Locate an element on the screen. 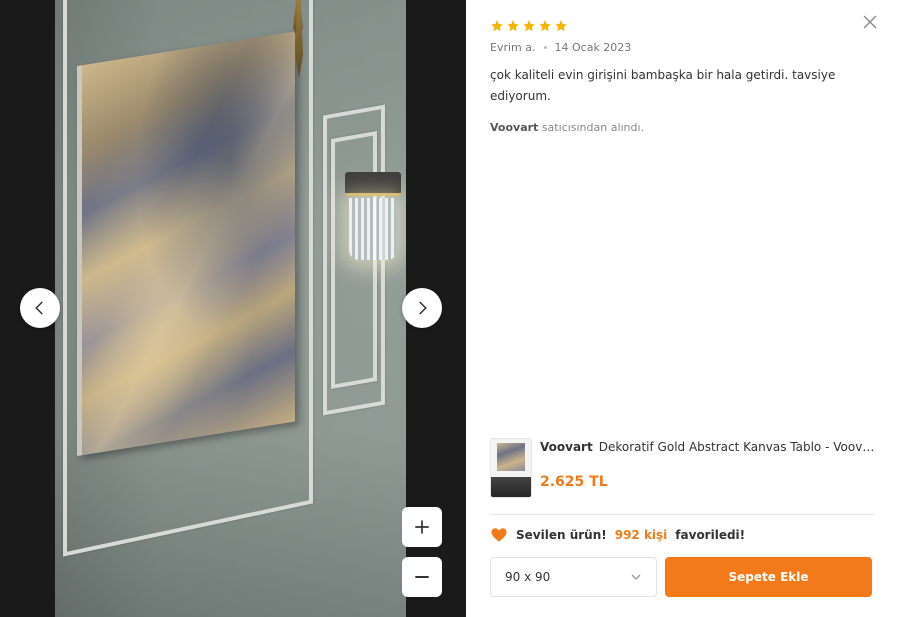 This screenshot has height=617, width=897. zoom-in-button is located at coordinates (422, 527).